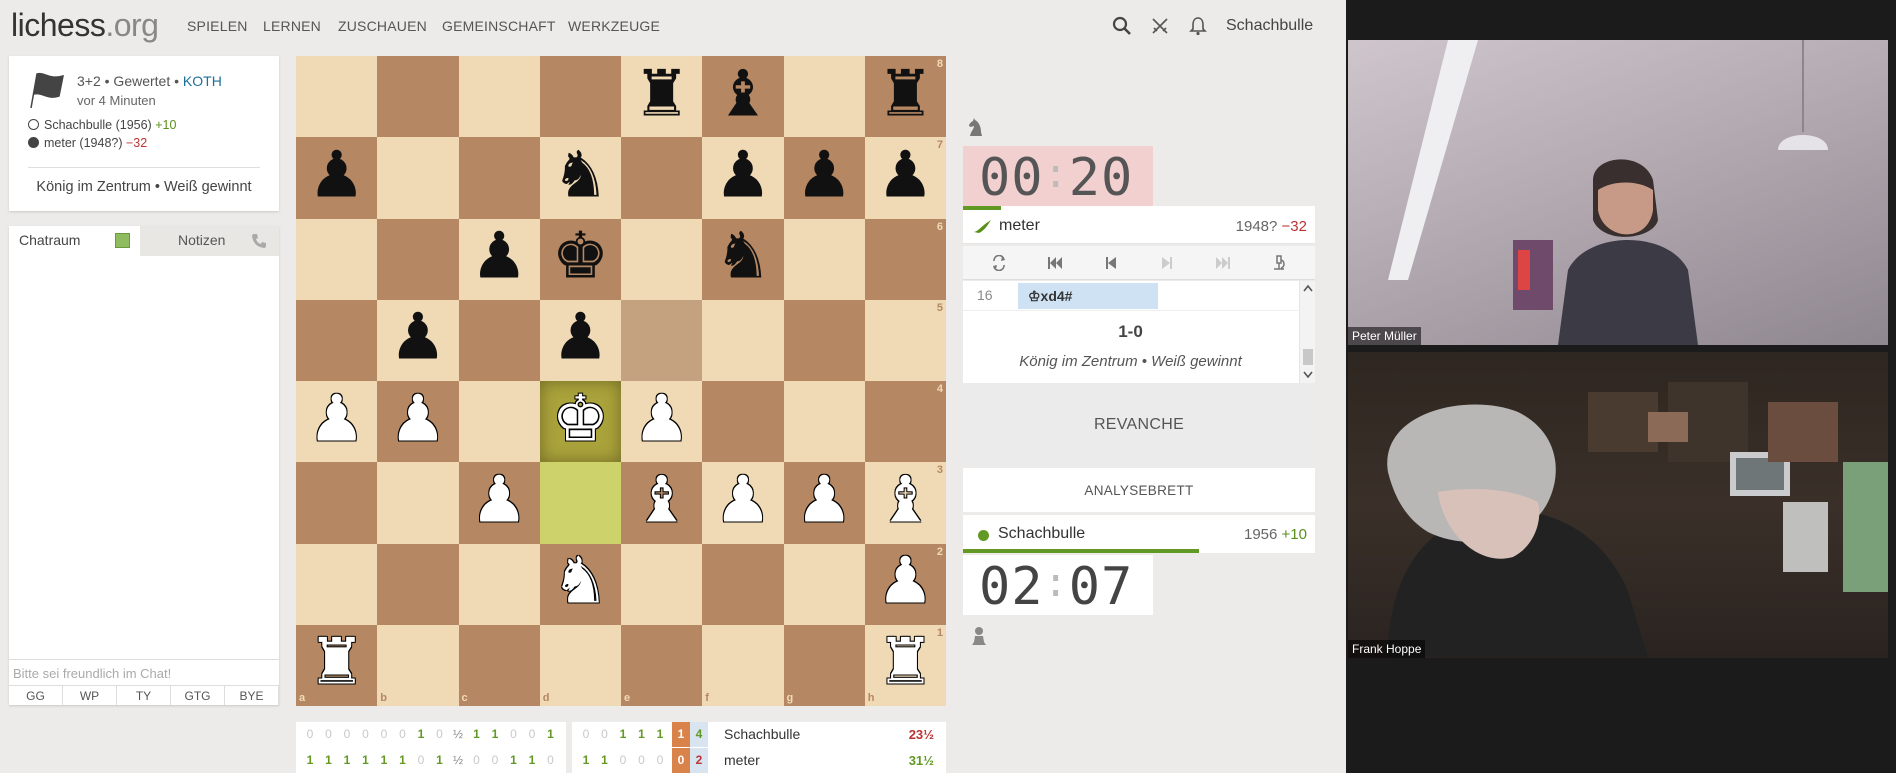 Image resolution: width=1896 pixels, height=773 pixels. I want to click on scroll-thumb, so click(1308, 357).